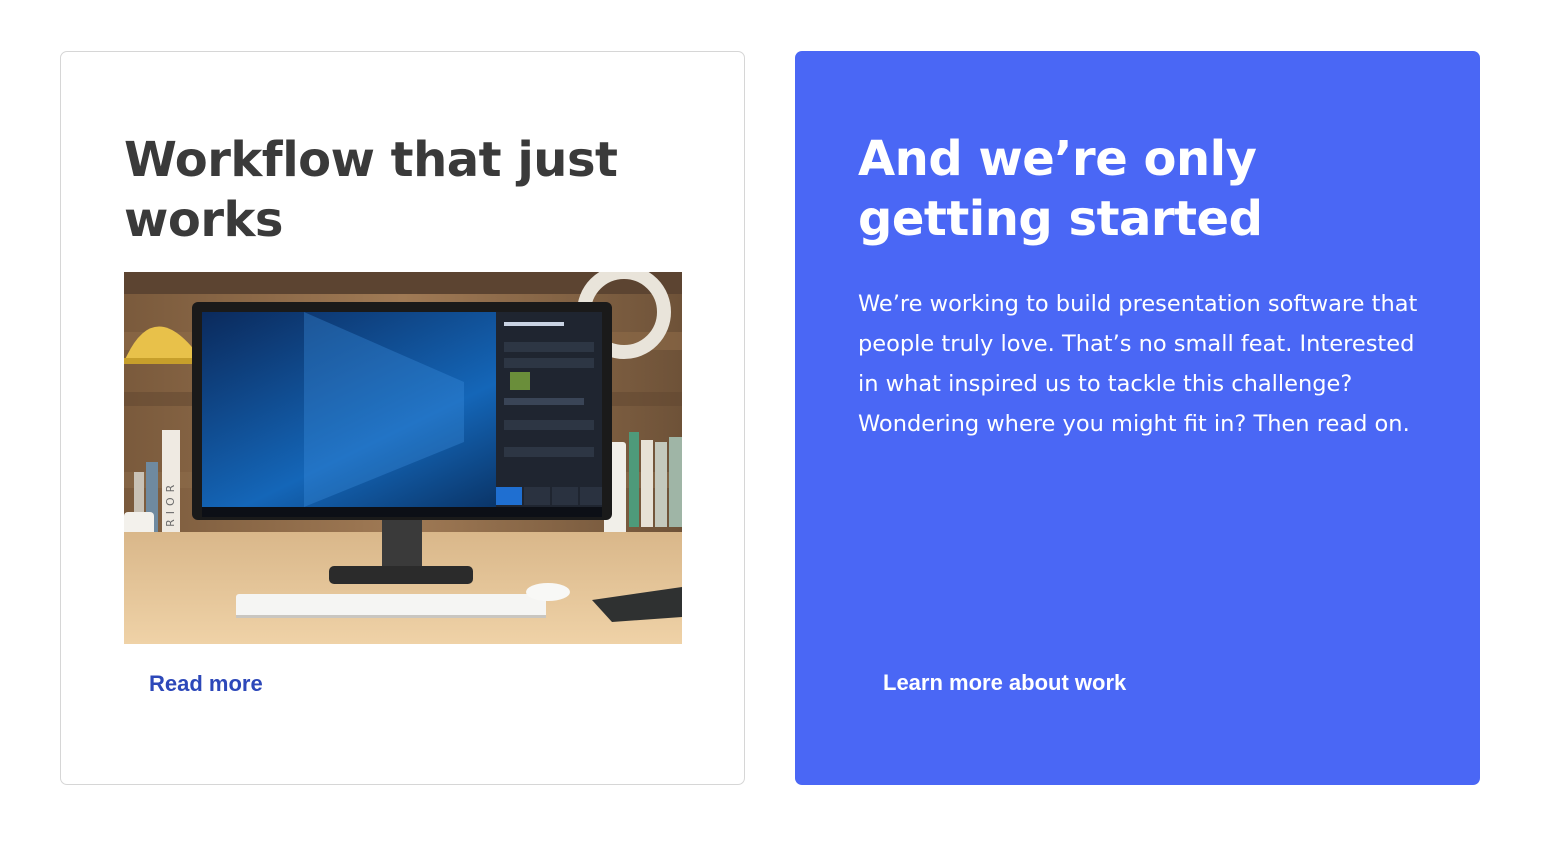 Image resolution: width=1550 pixels, height=848 pixels. I want to click on card-title: And we’re only getting started, so click(1060, 189).